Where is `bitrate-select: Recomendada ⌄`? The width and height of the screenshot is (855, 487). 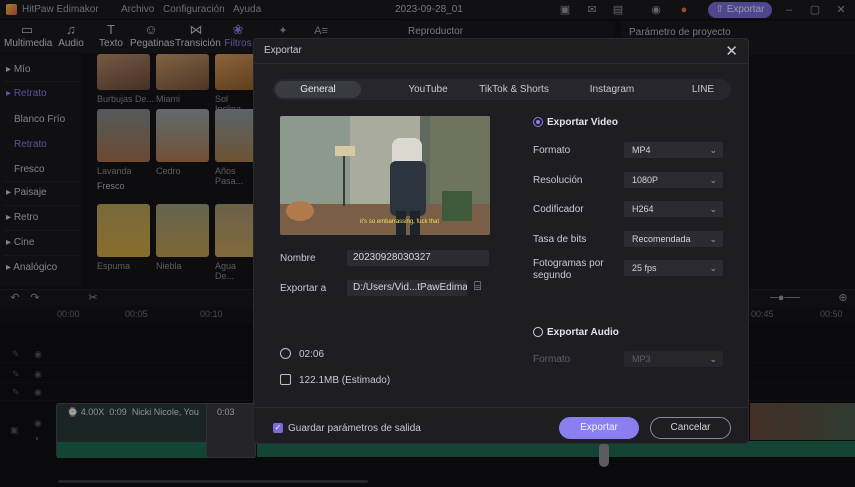
bitrate-select: Recomendada ⌄ is located at coordinates (673, 239).